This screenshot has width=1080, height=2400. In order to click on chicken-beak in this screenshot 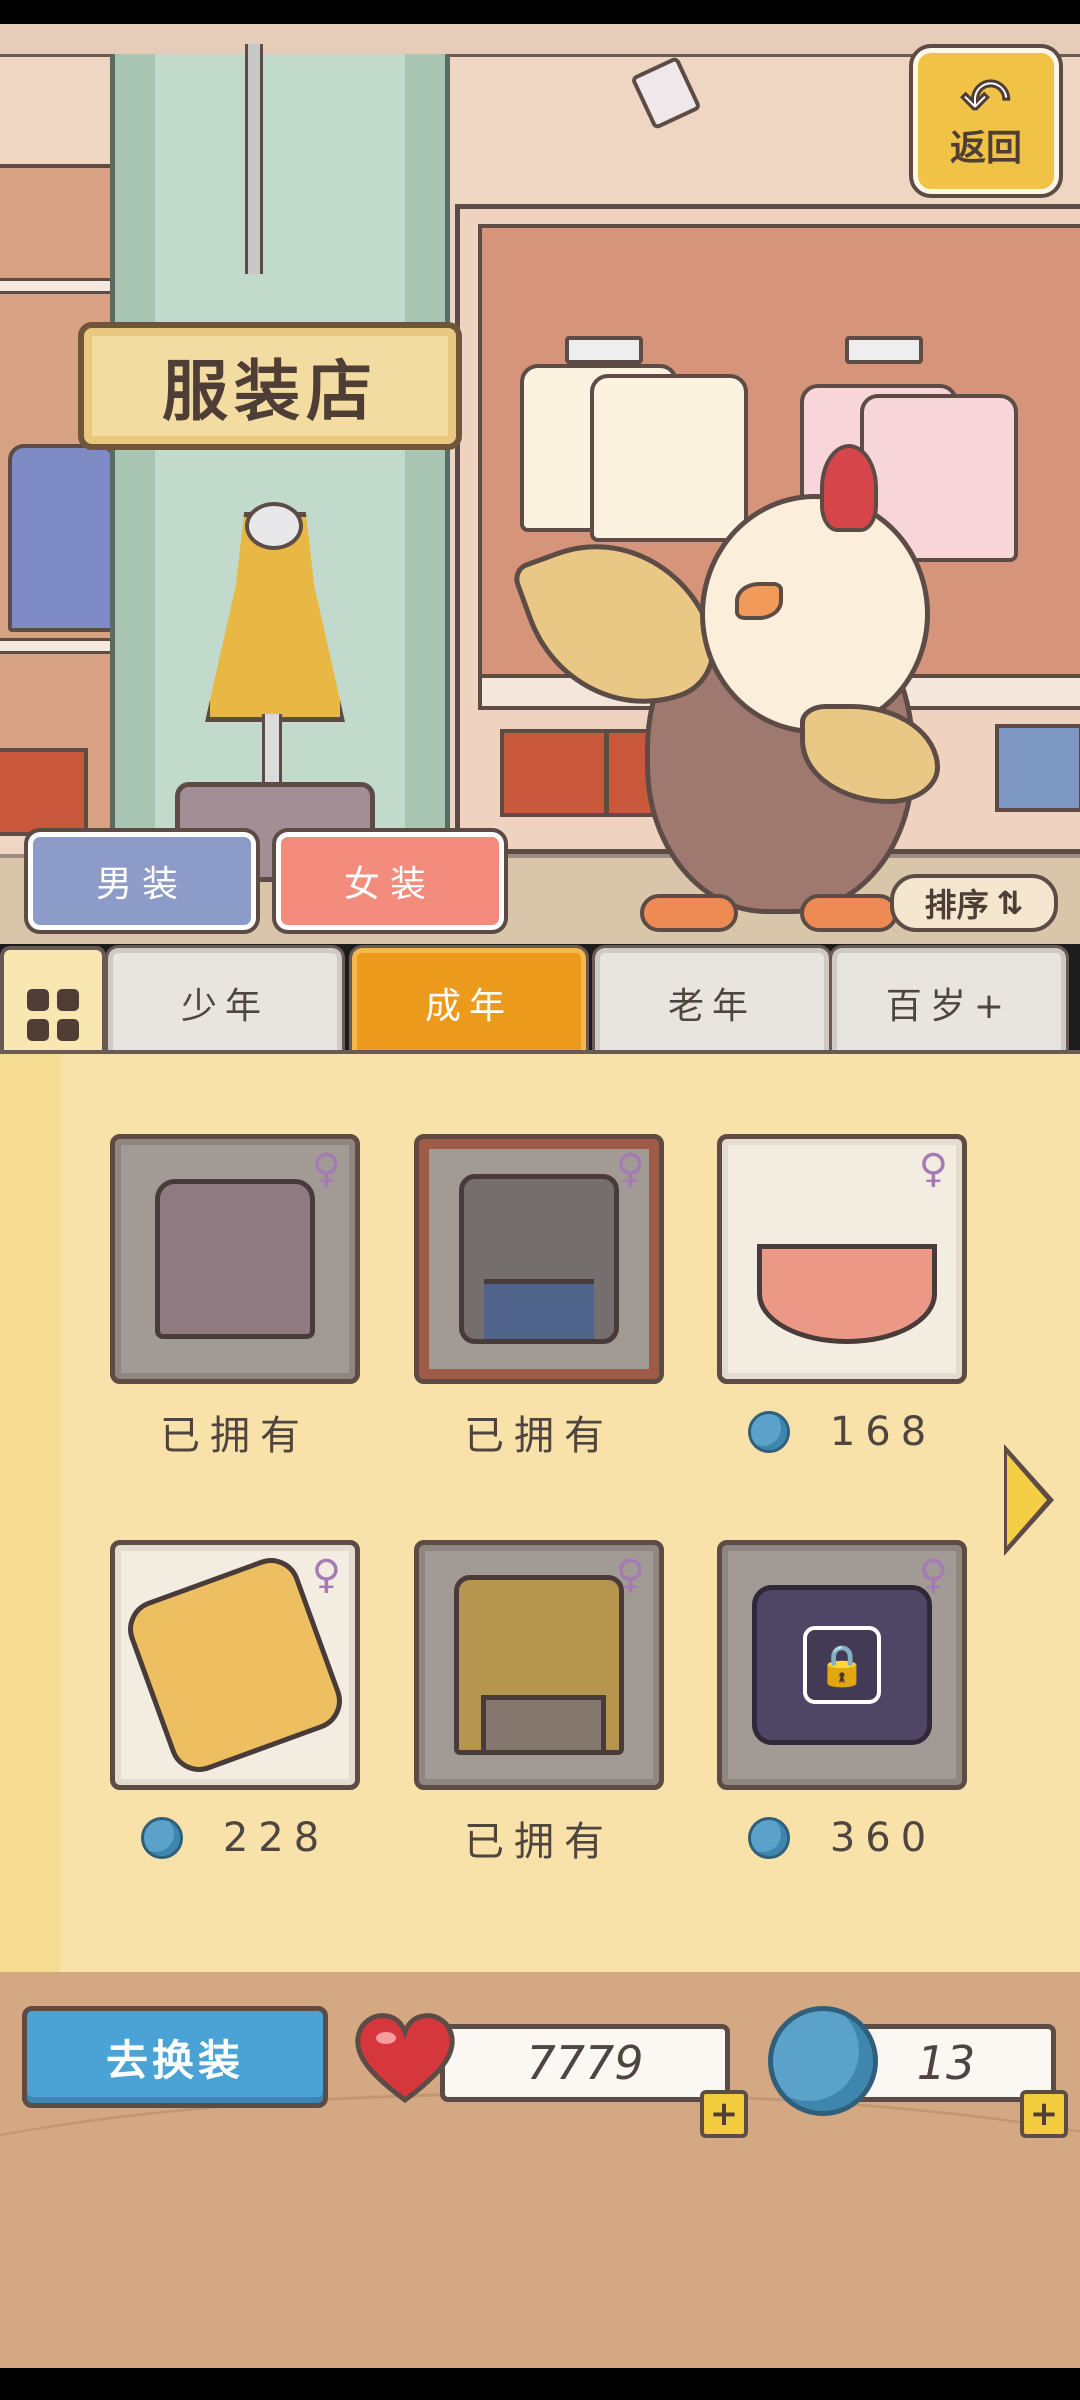, I will do `click(759, 601)`.